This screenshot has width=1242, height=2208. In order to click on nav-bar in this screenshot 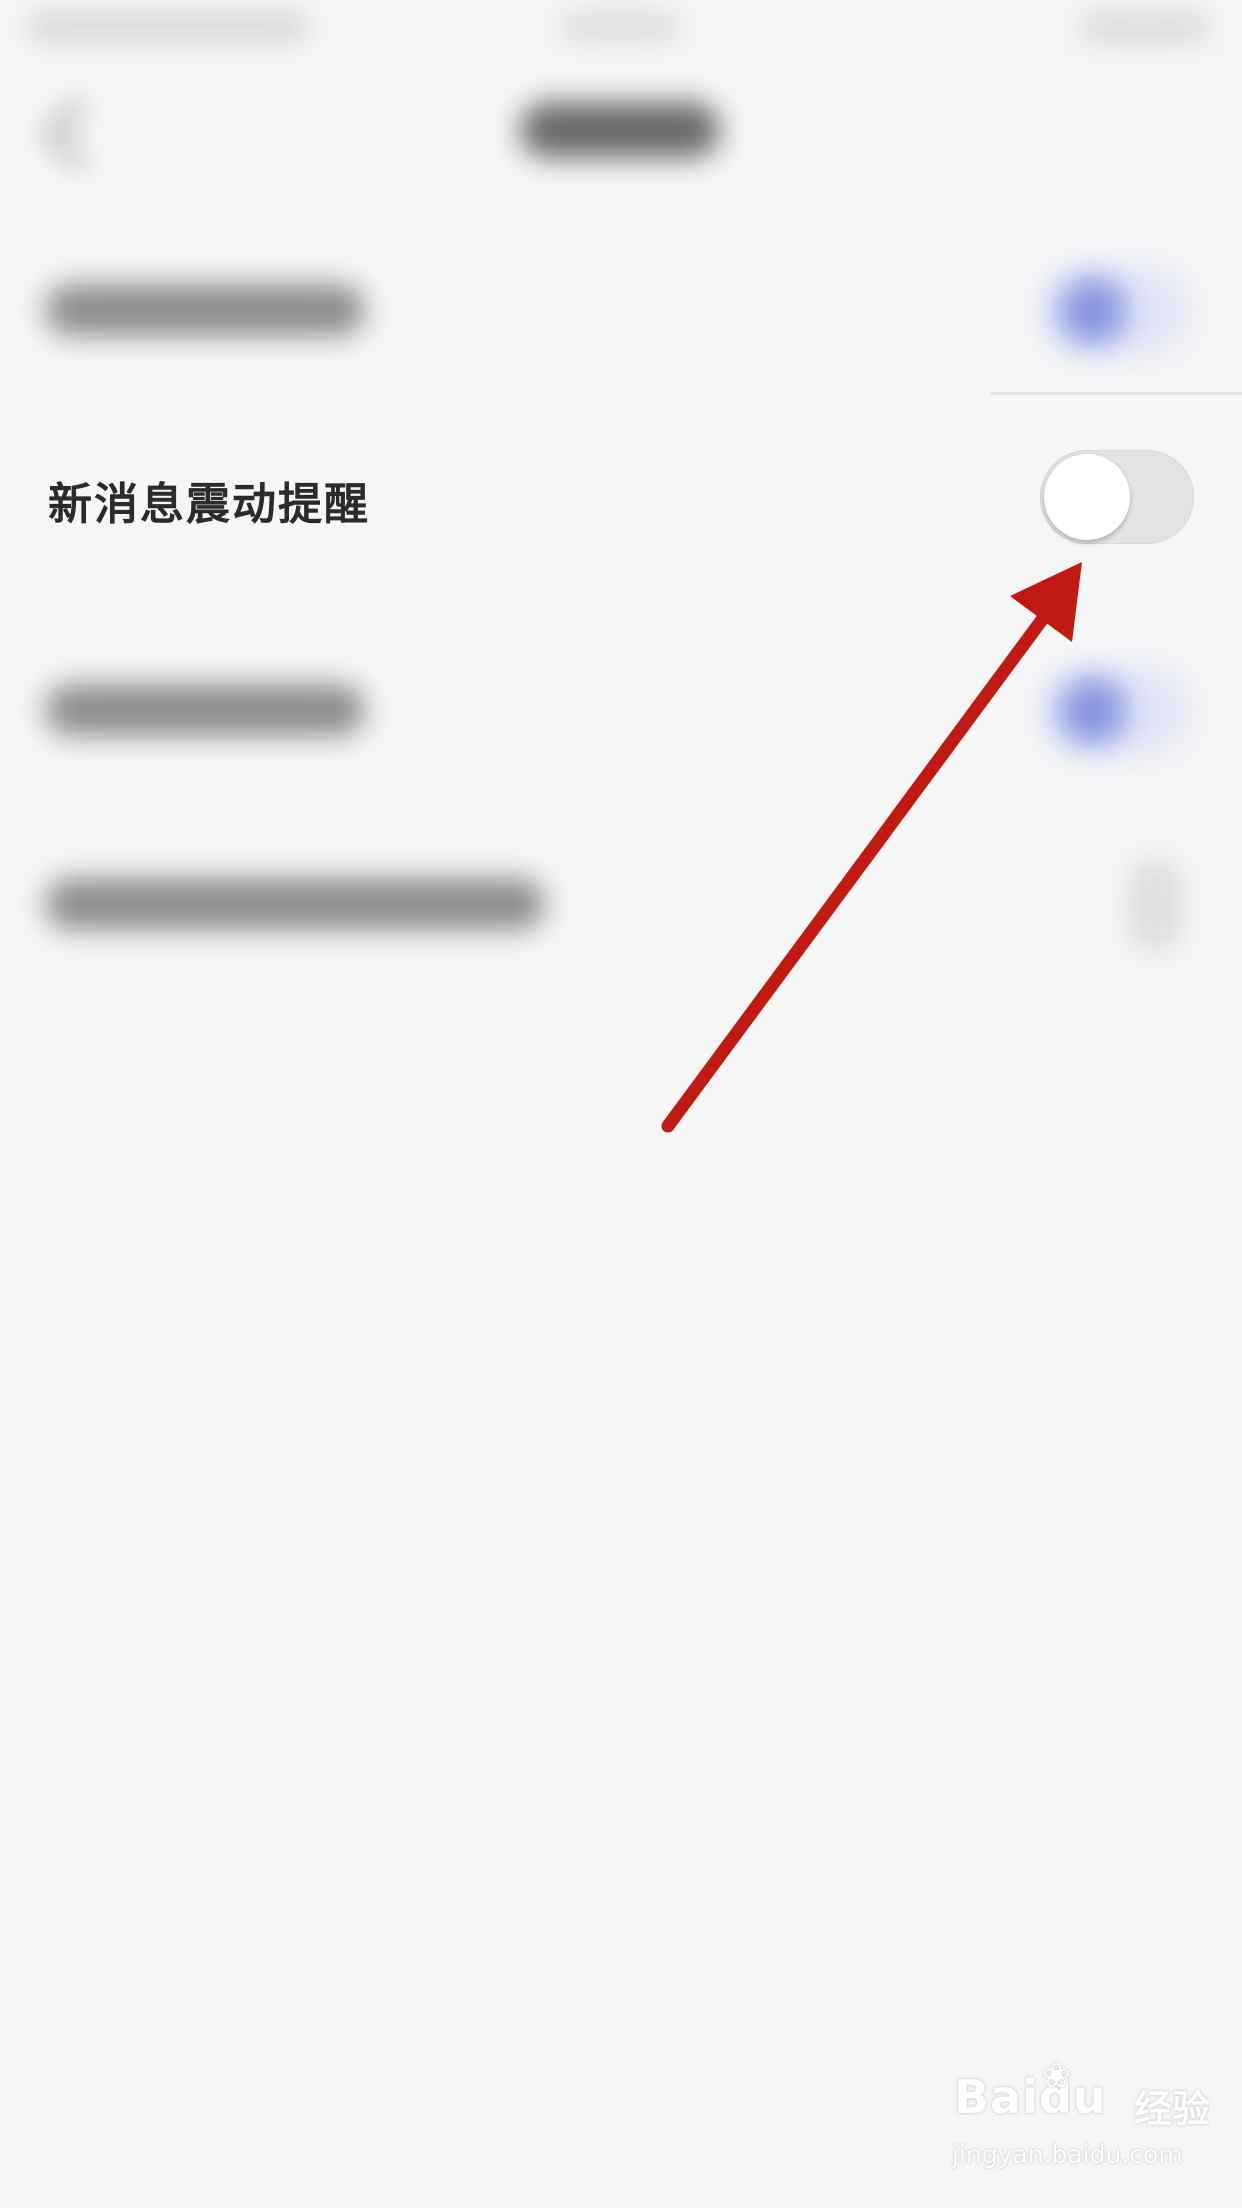, I will do `click(621, 130)`.